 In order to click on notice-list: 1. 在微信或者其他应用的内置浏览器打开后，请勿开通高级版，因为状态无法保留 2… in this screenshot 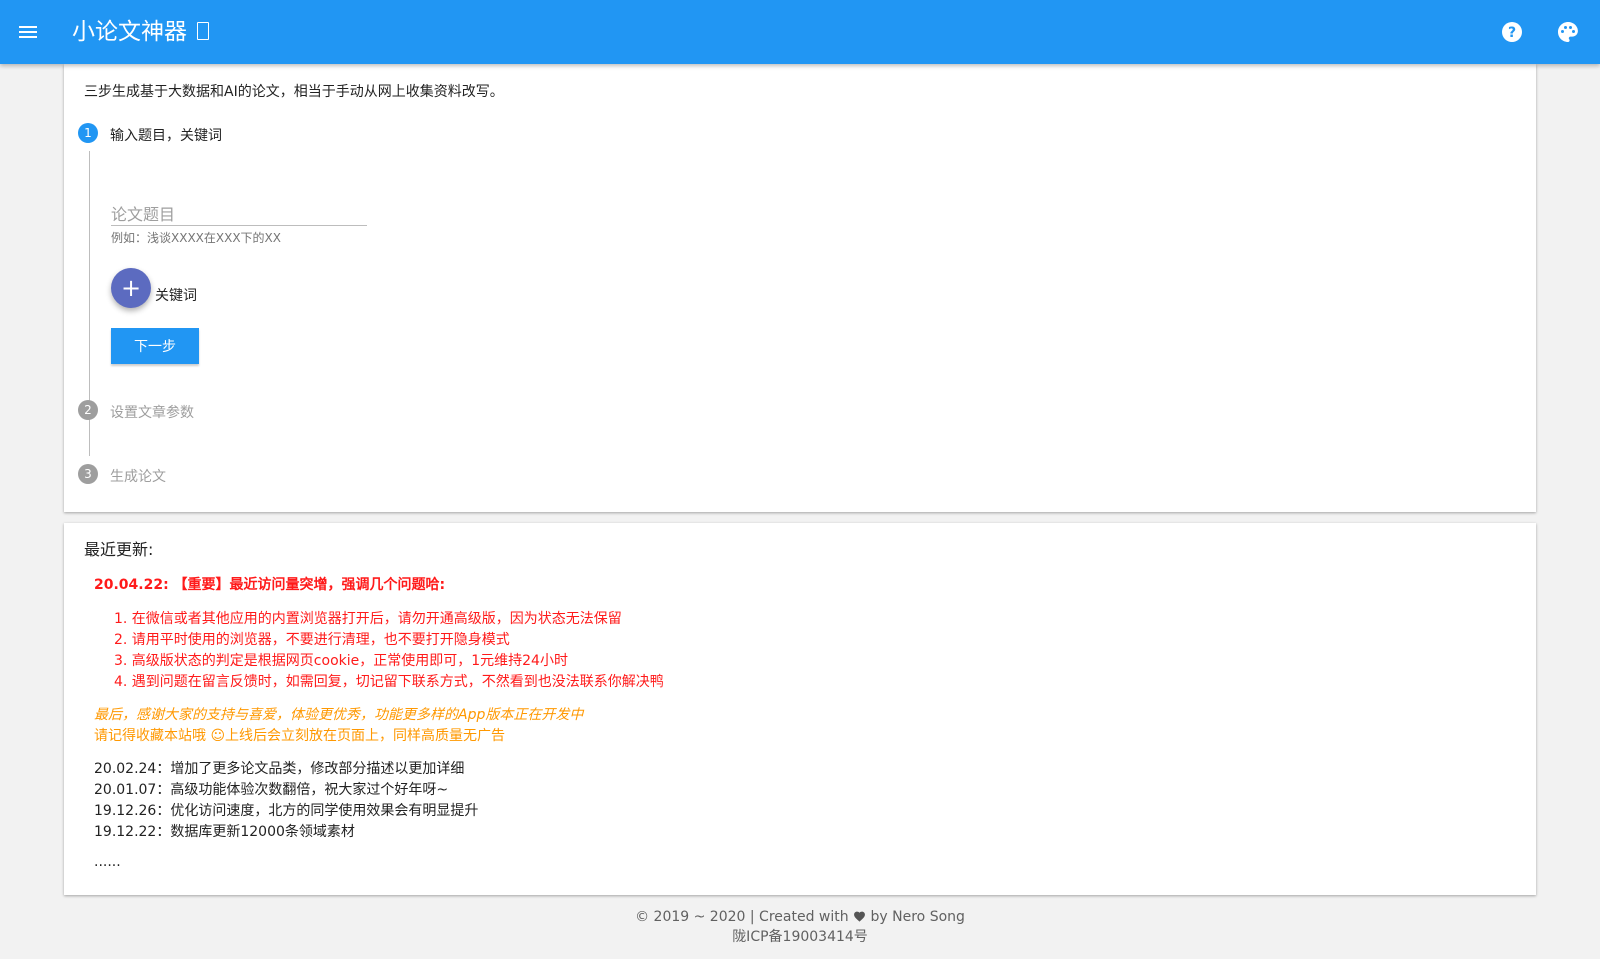, I will do `click(389, 651)`.